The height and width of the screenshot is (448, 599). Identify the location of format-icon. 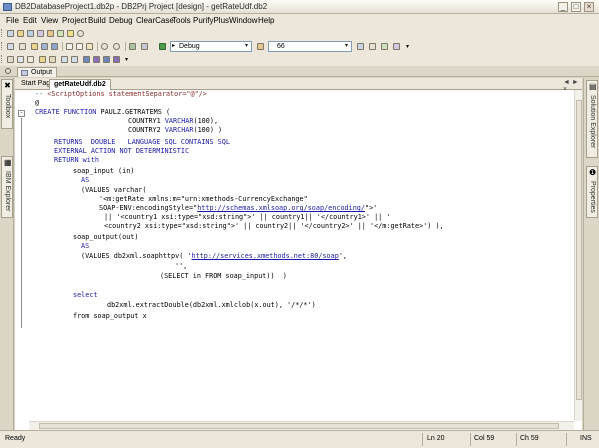
(10, 59).